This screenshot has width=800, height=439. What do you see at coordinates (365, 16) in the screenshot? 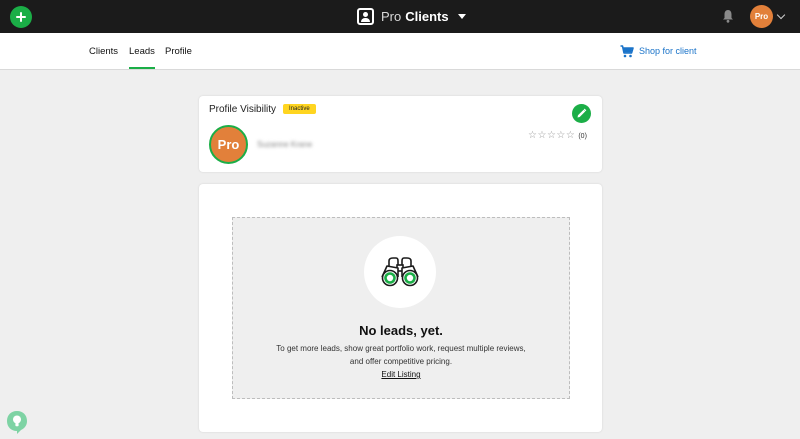
I see `user-box-icon` at bounding box center [365, 16].